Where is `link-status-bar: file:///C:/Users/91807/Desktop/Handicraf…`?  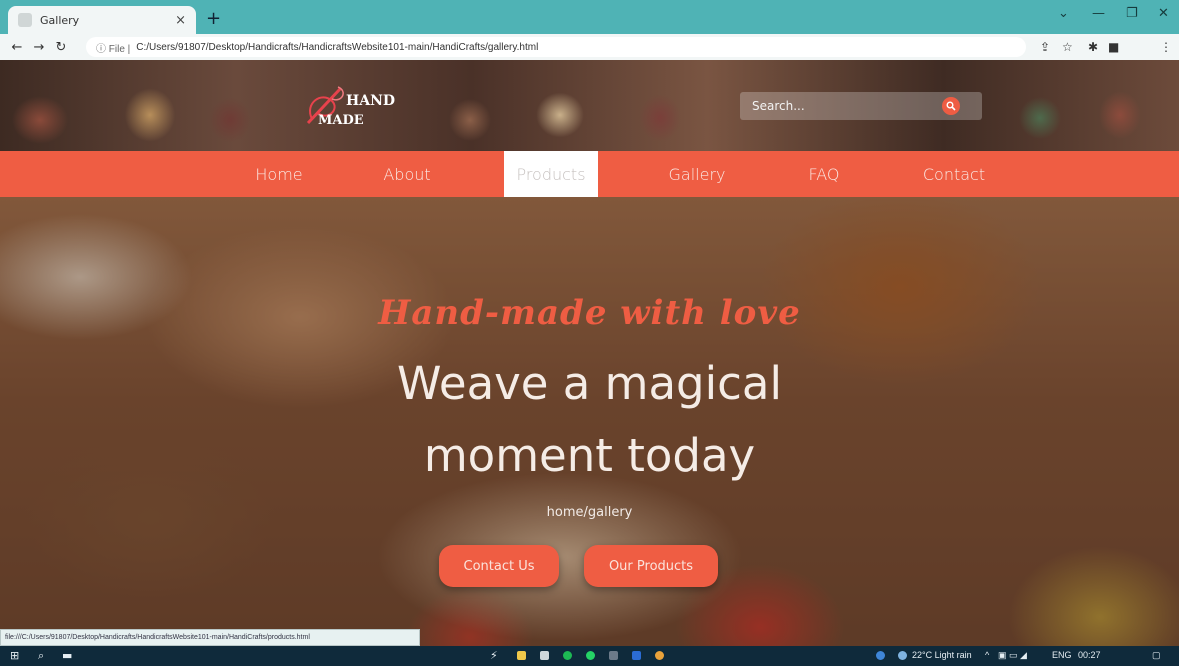 link-status-bar: file:///C:/Users/91807/Desktop/Handicraf… is located at coordinates (210, 637).